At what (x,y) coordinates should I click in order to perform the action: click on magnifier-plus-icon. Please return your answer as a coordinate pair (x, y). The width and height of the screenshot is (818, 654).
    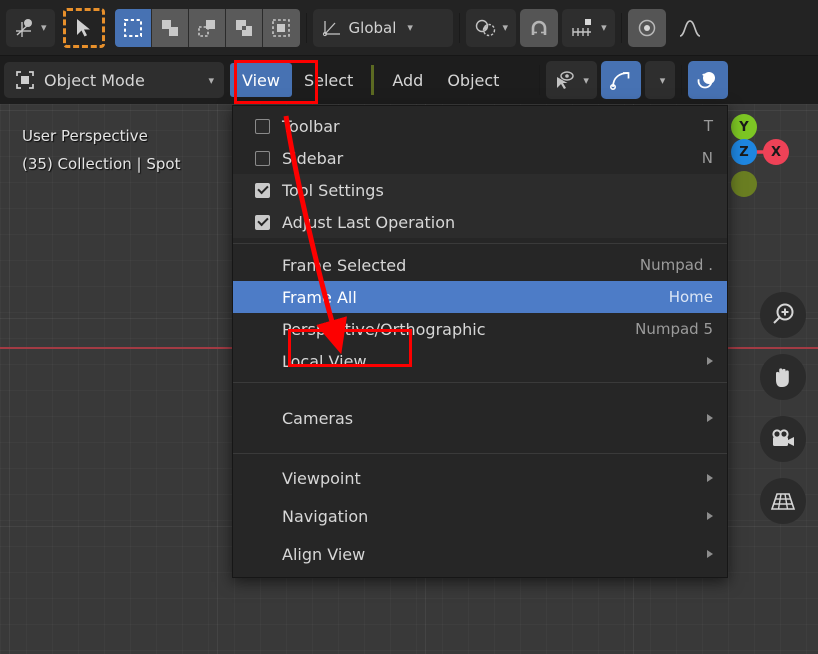
    Looking at the image, I should click on (783, 313).